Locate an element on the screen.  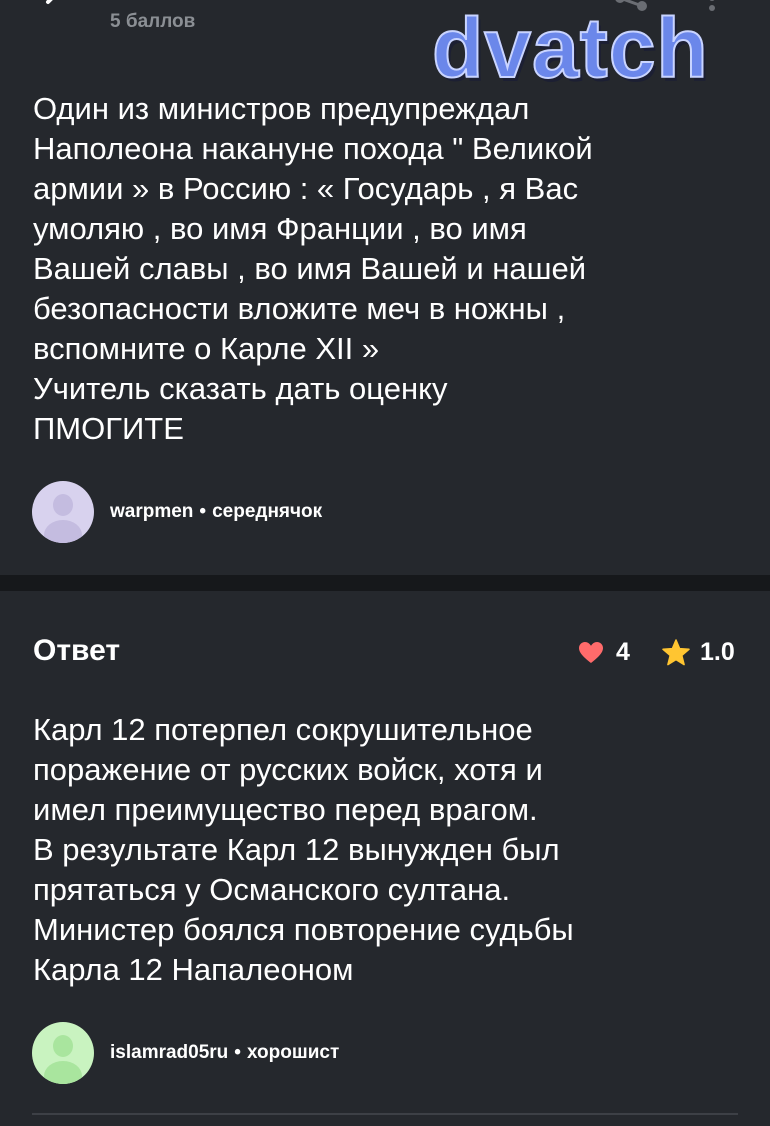
question-author: warpmen • середнячок is located at coordinates (177, 512).